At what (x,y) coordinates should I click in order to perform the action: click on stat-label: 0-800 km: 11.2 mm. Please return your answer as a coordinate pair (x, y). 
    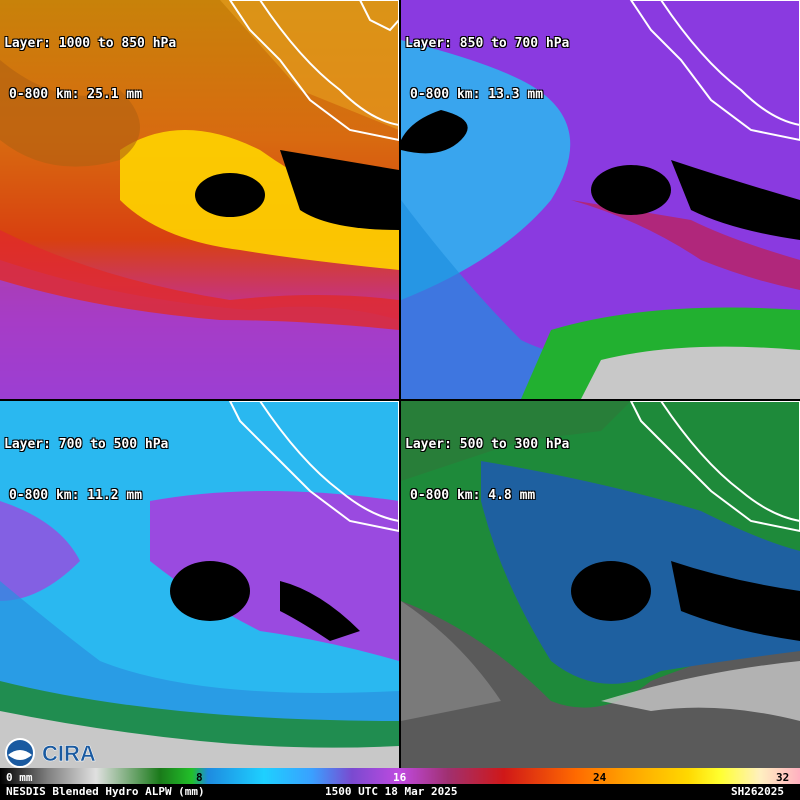
    Looking at the image, I should click on (76, 495).